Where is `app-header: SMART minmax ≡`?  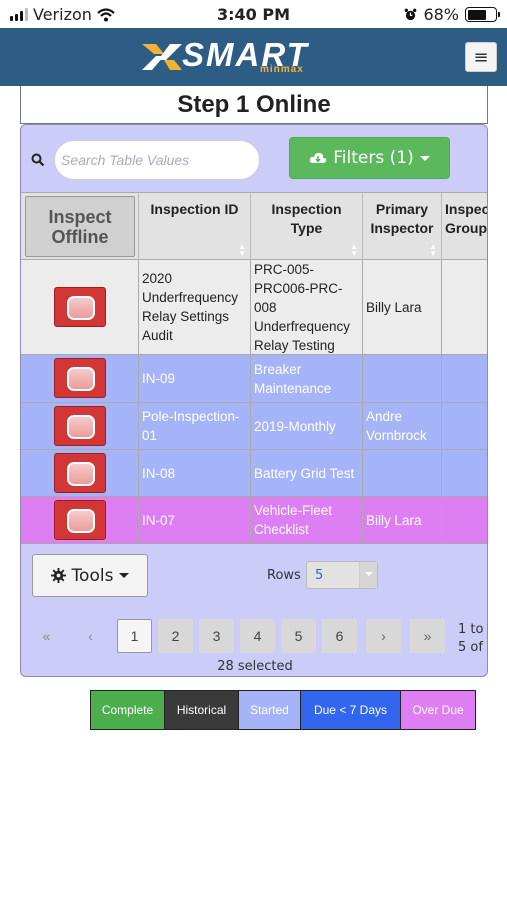 app-header: SMART minmax ≡ is located at coordinates (253, 57).